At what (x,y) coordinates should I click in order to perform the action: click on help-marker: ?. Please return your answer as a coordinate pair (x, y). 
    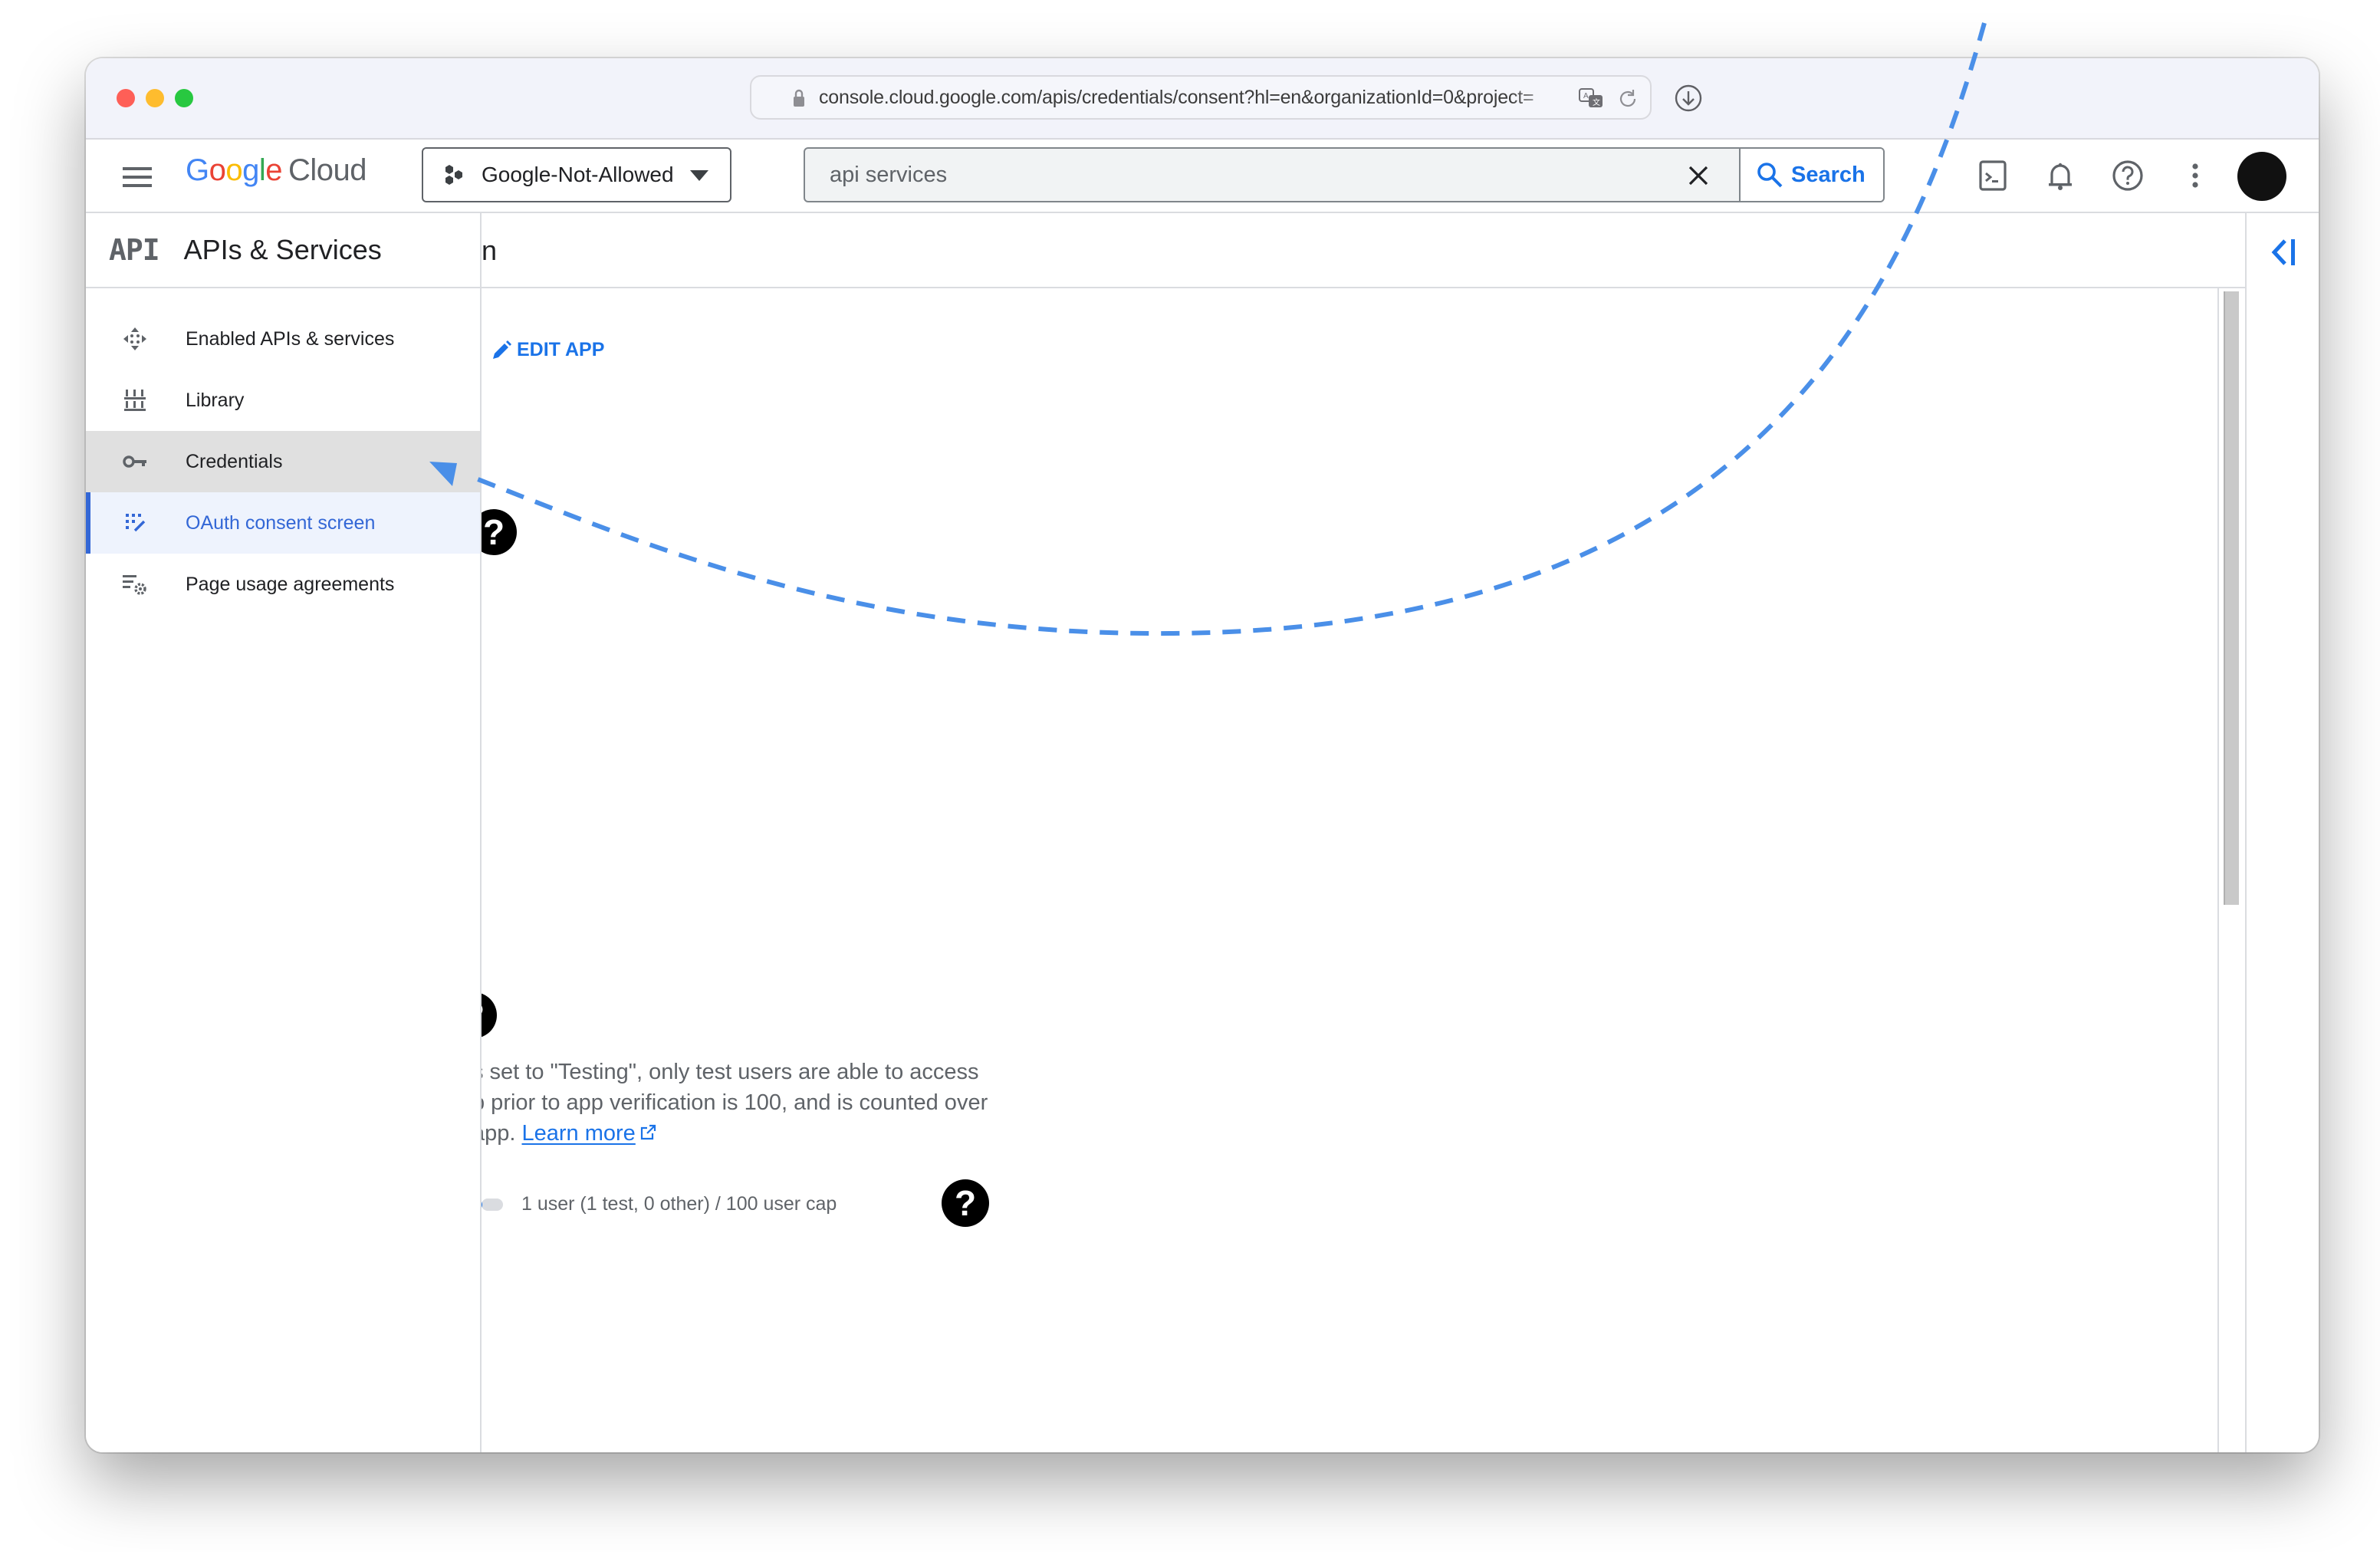
    Looking at the image, I should click on (965, 1203).